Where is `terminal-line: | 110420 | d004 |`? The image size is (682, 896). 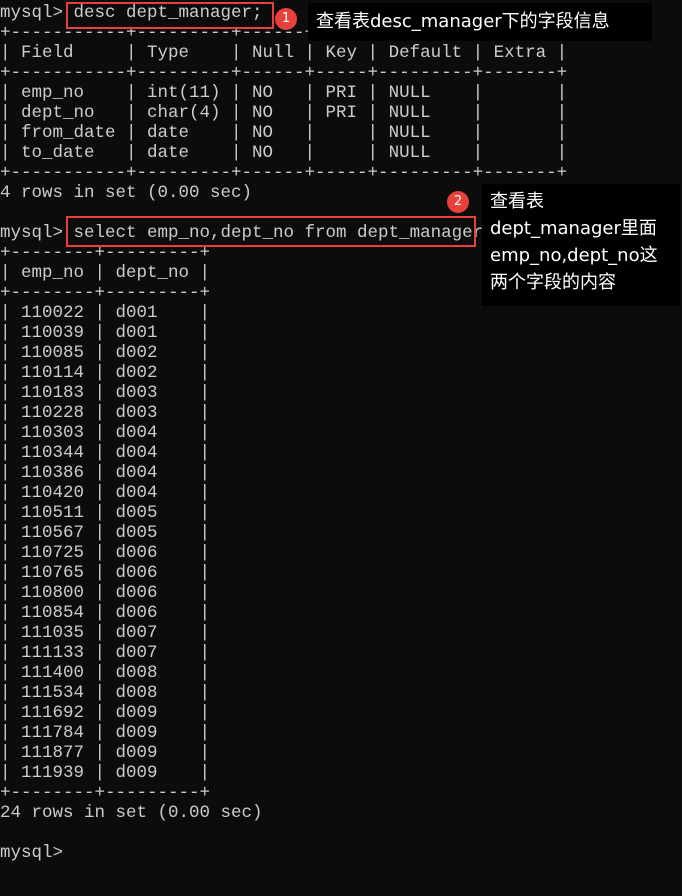 terminal-line: | 110420 | d004 | is located at coordinates (105, 493).